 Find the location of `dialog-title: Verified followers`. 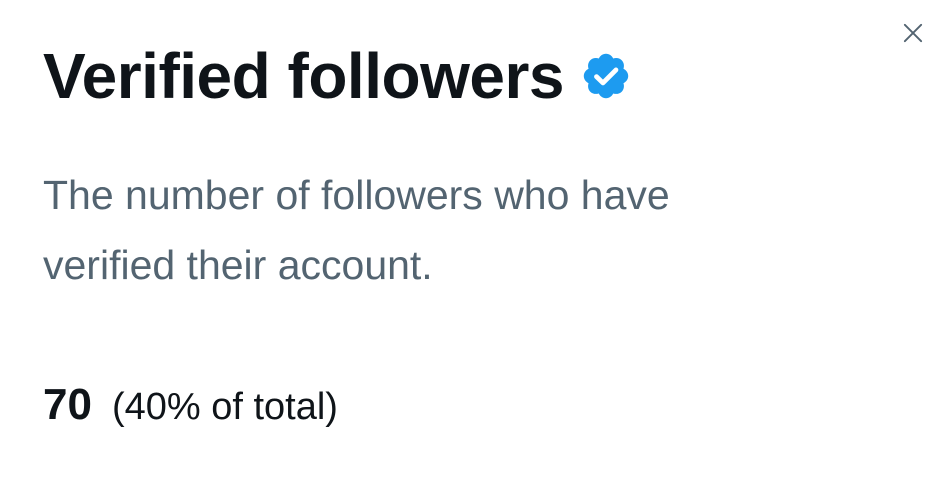

dialog-title: Verified followers is located at coordinates (303, 76).